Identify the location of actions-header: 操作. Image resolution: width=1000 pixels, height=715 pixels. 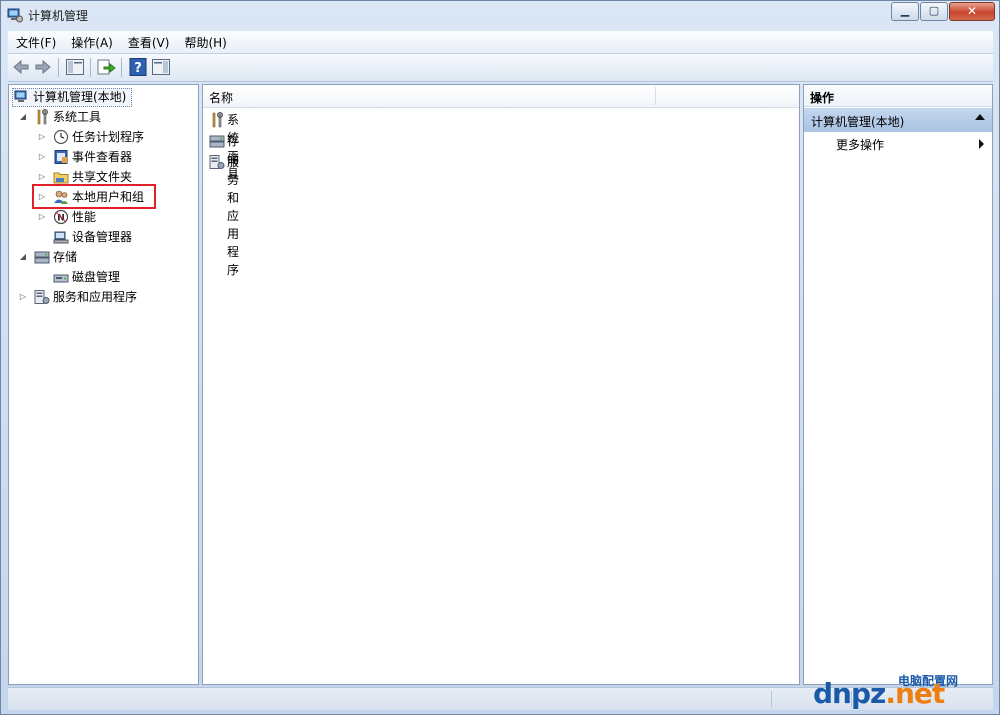
(898, 96).